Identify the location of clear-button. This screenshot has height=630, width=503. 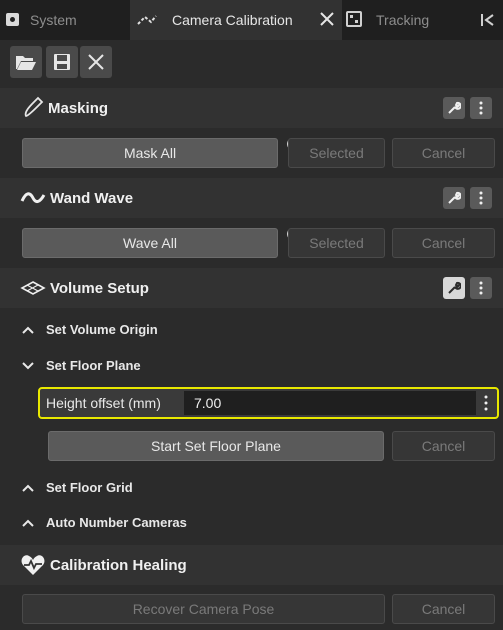
(96, 62).